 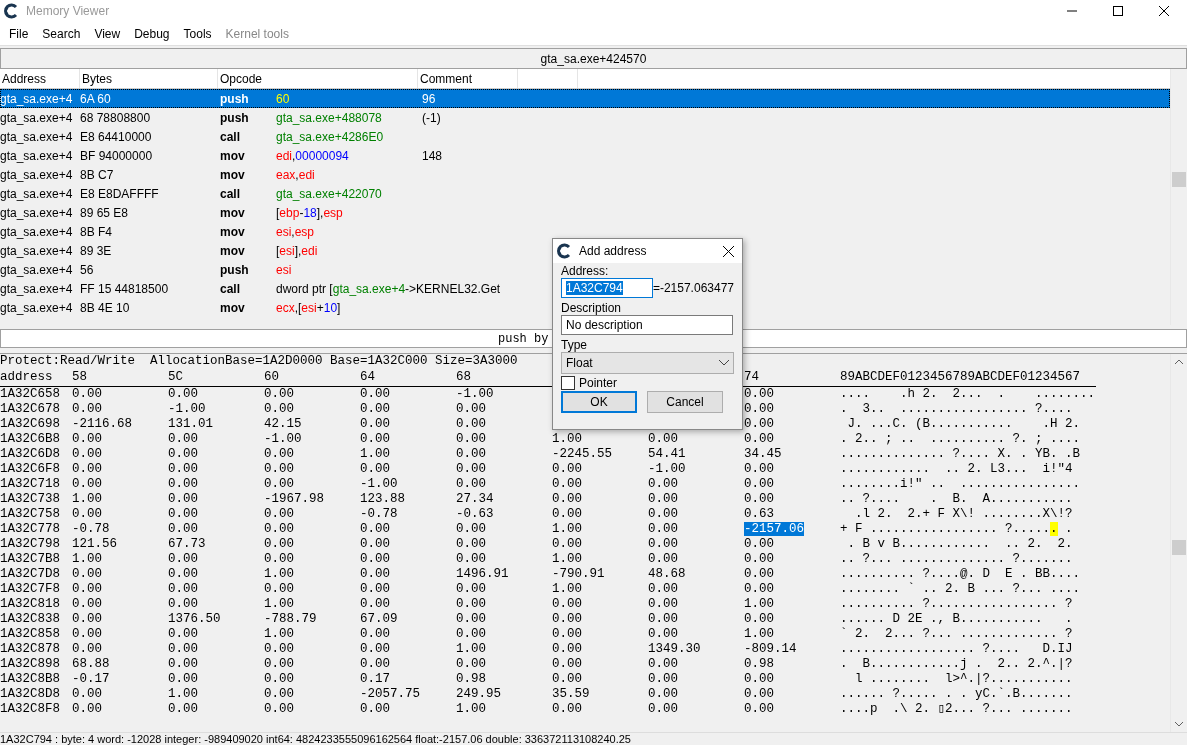 What do you see at coordinates (194, 619) in the screenshot?
I see `value-cell: 1376.50` at bounding box center [194, 619].